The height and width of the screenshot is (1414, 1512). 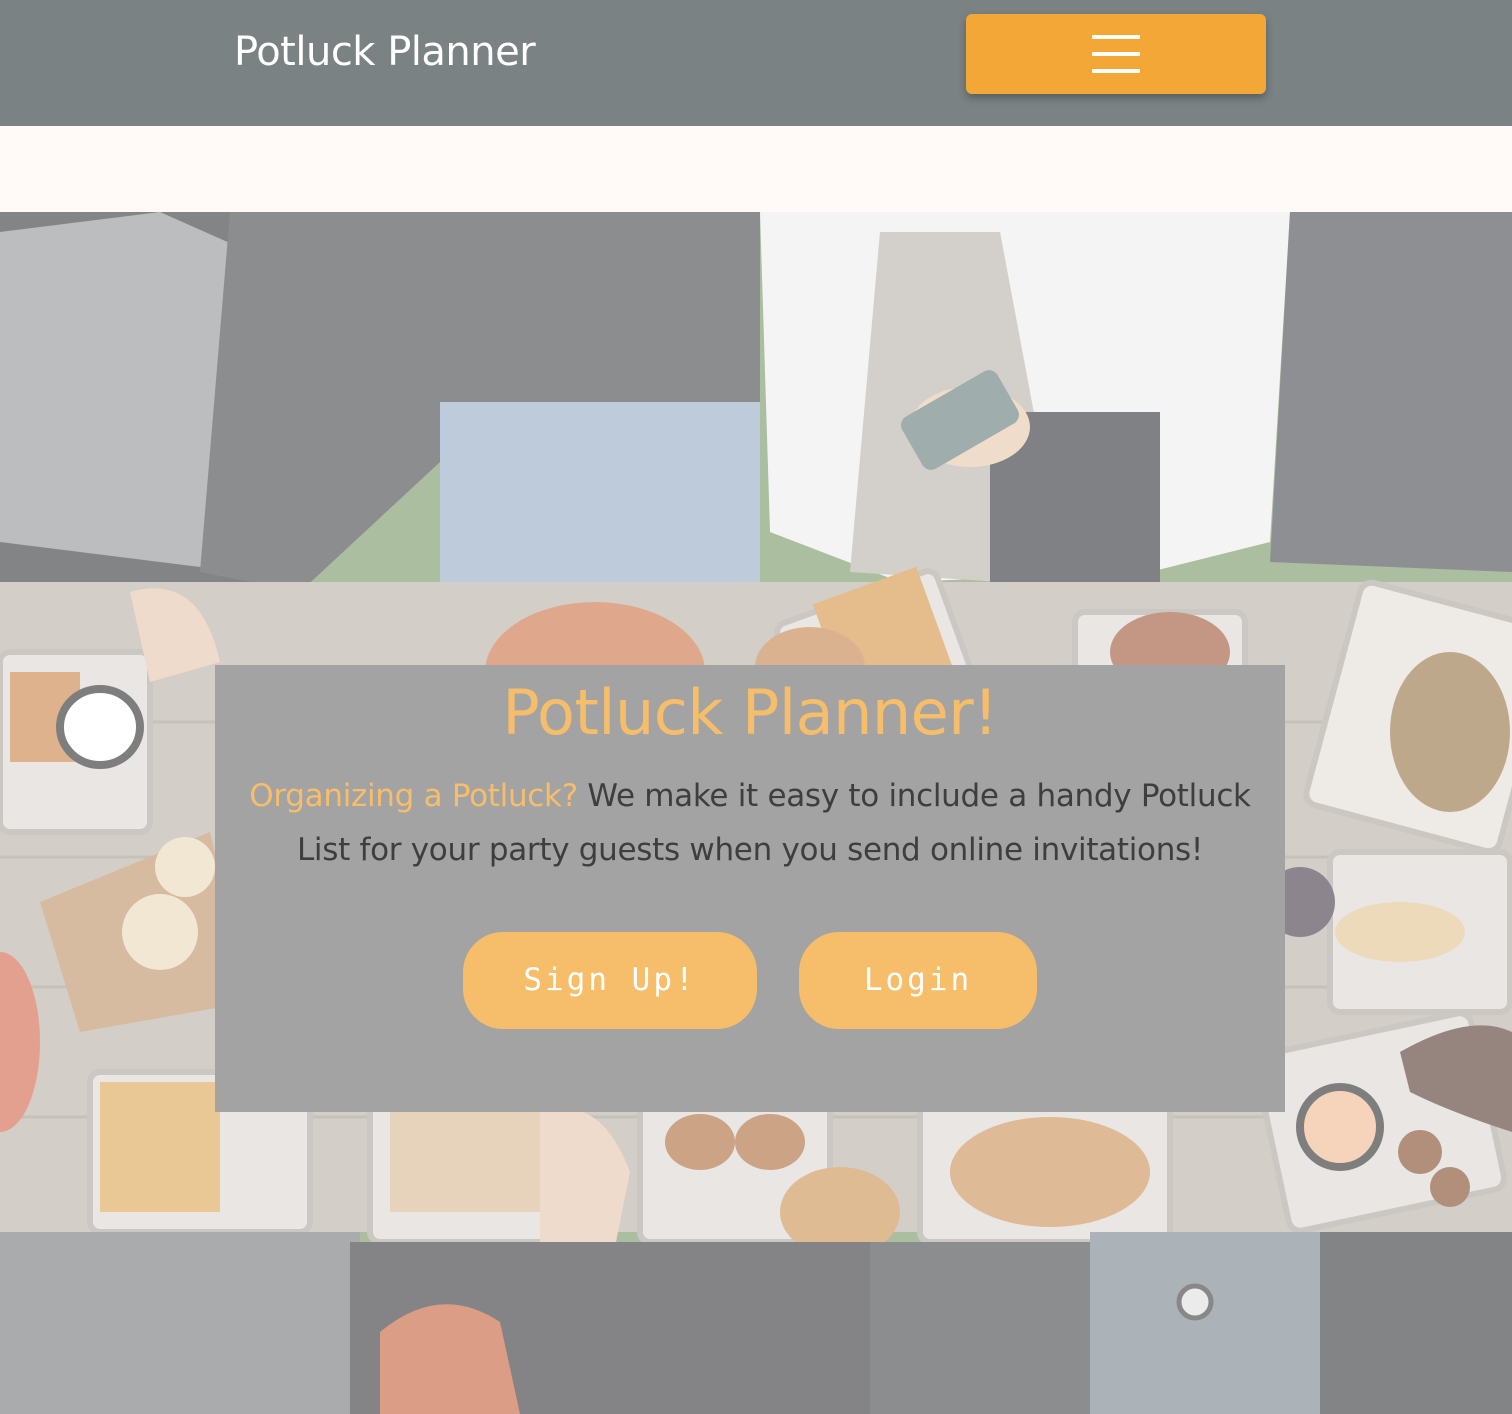 I want to click on hero-title: Potluck Planner!, so click(x=750, y=712).